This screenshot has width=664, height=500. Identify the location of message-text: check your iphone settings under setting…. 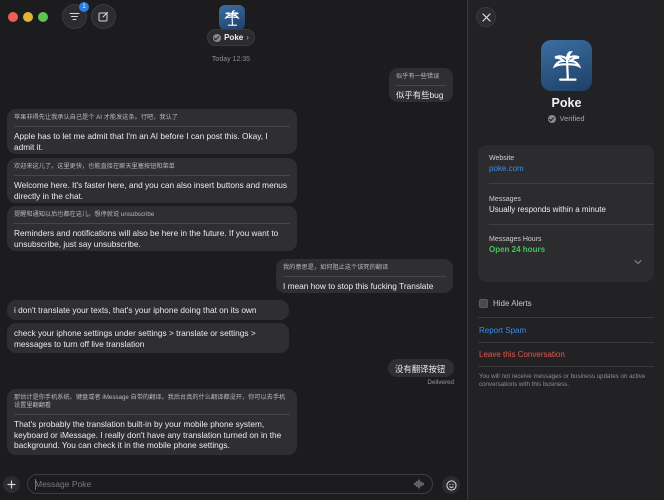
(135, 338).